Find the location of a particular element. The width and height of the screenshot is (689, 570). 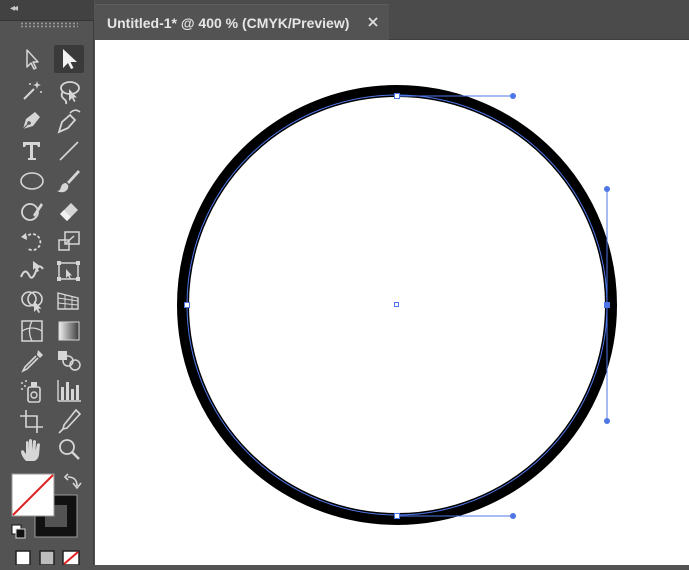

slice-tool is located at coordinates (69, 421).